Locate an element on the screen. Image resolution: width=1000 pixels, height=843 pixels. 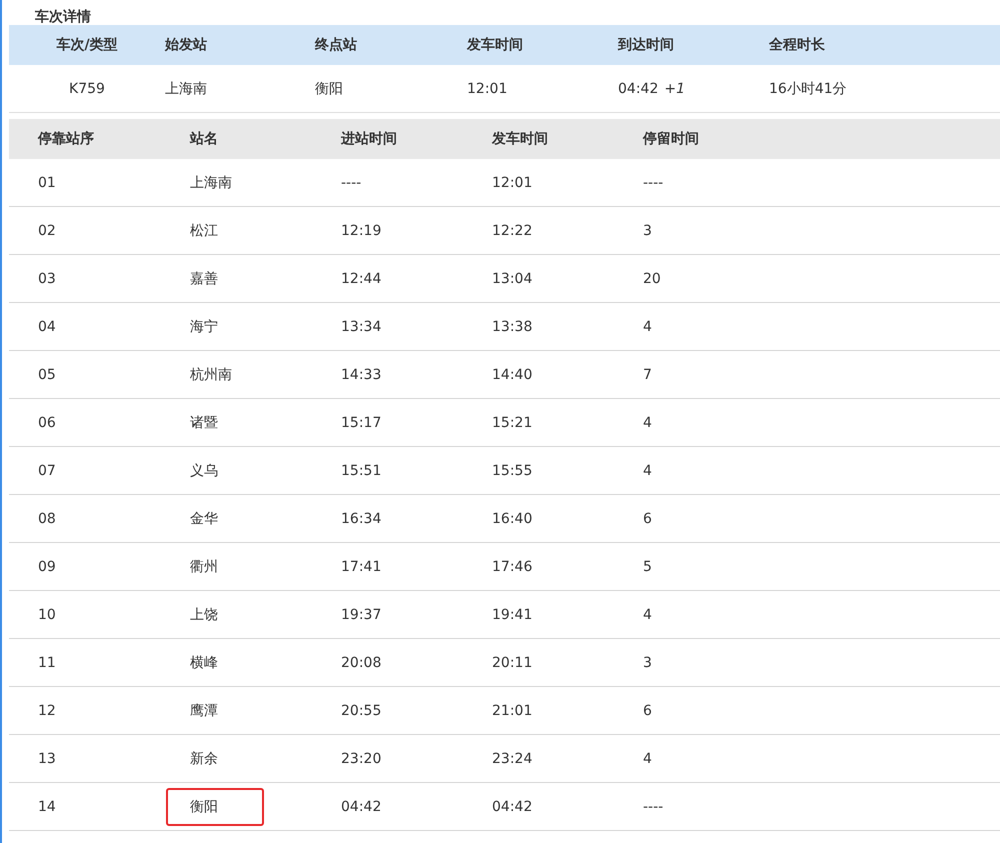
table-cell: 13:34 is located at coordinates (361, 326).